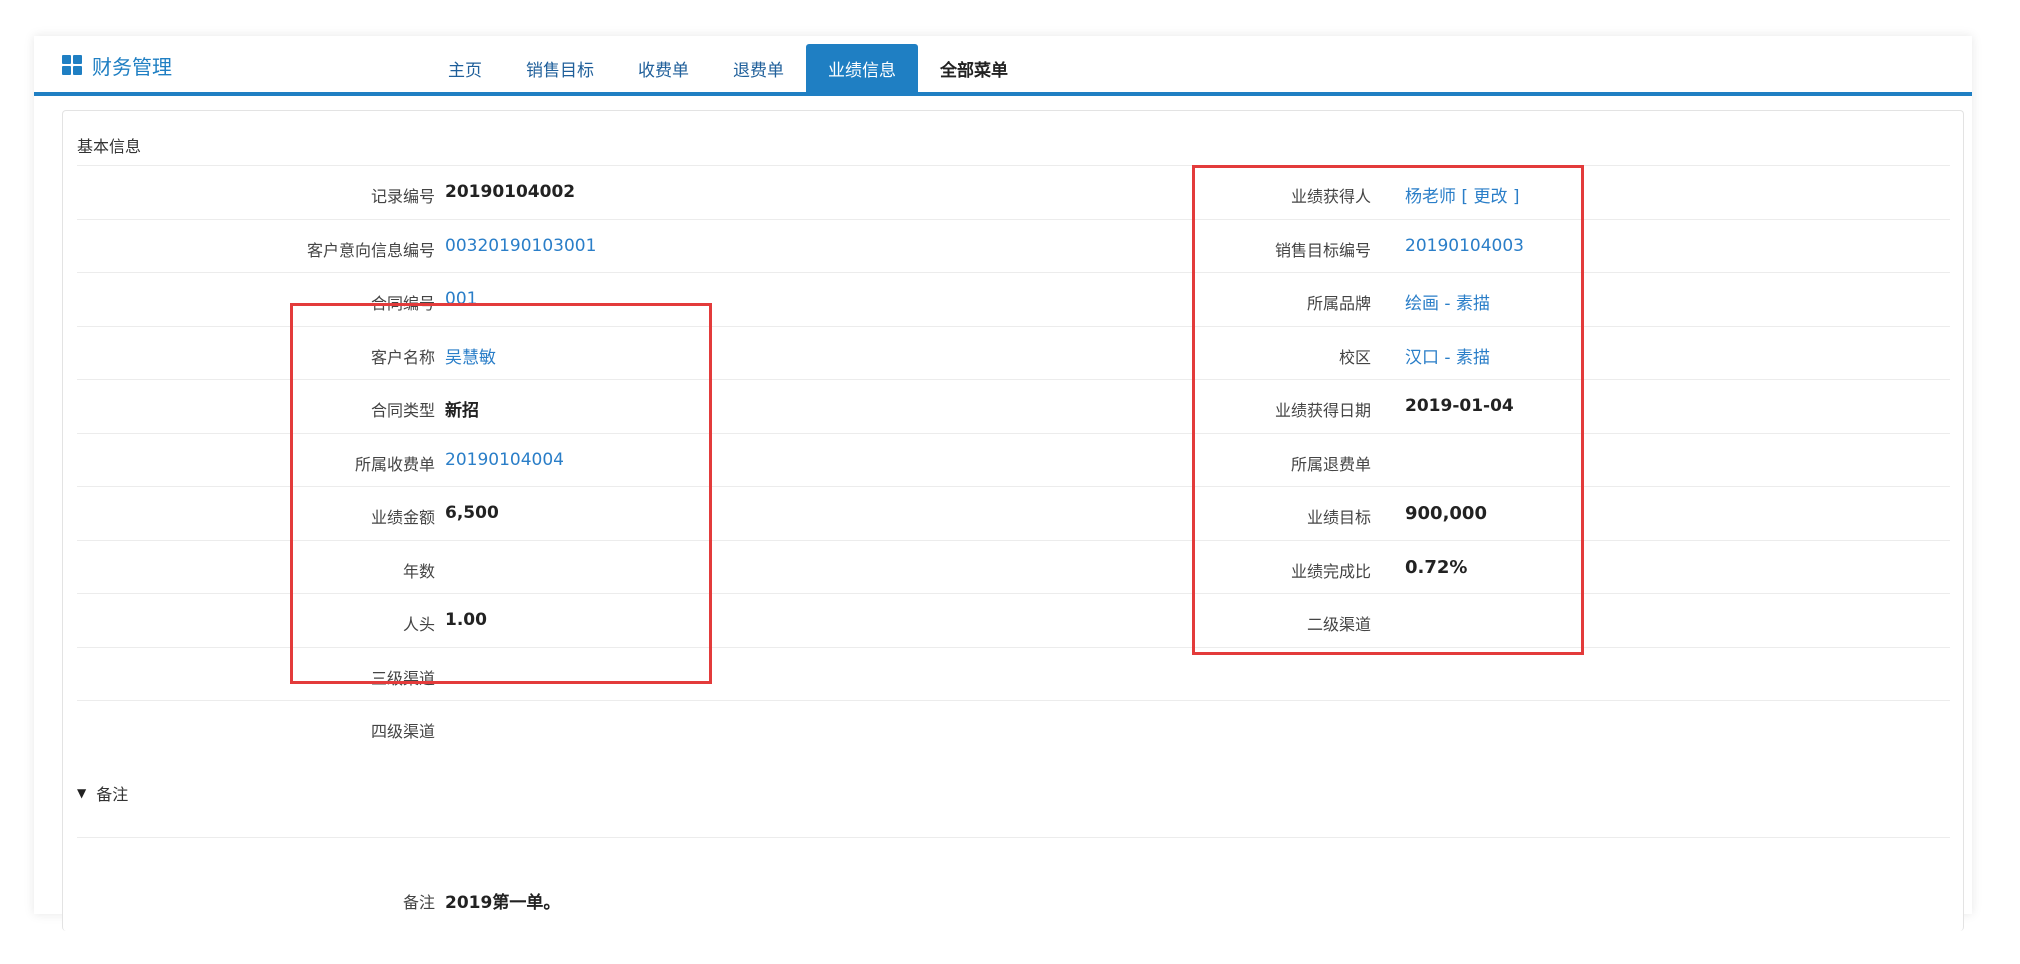  What do you see at coordinates (560, 68) in the screenshot?
I see `tab-sales-target: 销售目标` at bounding box center [560, 68].